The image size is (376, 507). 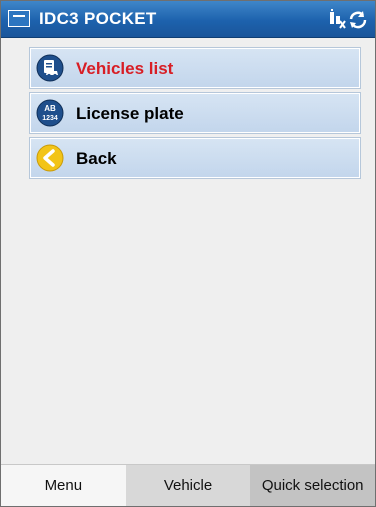 I want to click on vehicles-list-icon, so click(x=50, y=68).